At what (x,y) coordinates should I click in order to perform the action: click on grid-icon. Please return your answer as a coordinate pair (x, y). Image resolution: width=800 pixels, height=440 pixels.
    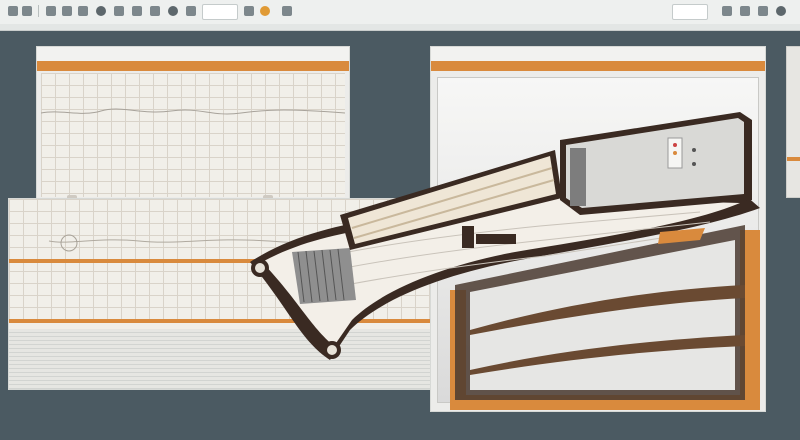
    Looking at the image, I should click on (173, 11).